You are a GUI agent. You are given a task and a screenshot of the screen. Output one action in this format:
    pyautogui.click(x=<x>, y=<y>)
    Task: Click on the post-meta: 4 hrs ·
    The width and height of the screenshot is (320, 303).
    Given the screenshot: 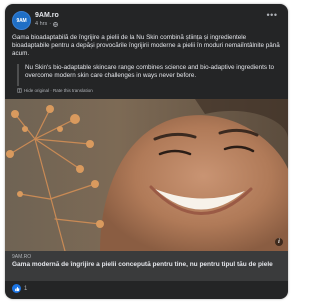 What is the action you would take?
    pyautogui.click(x=47, y=24)
    